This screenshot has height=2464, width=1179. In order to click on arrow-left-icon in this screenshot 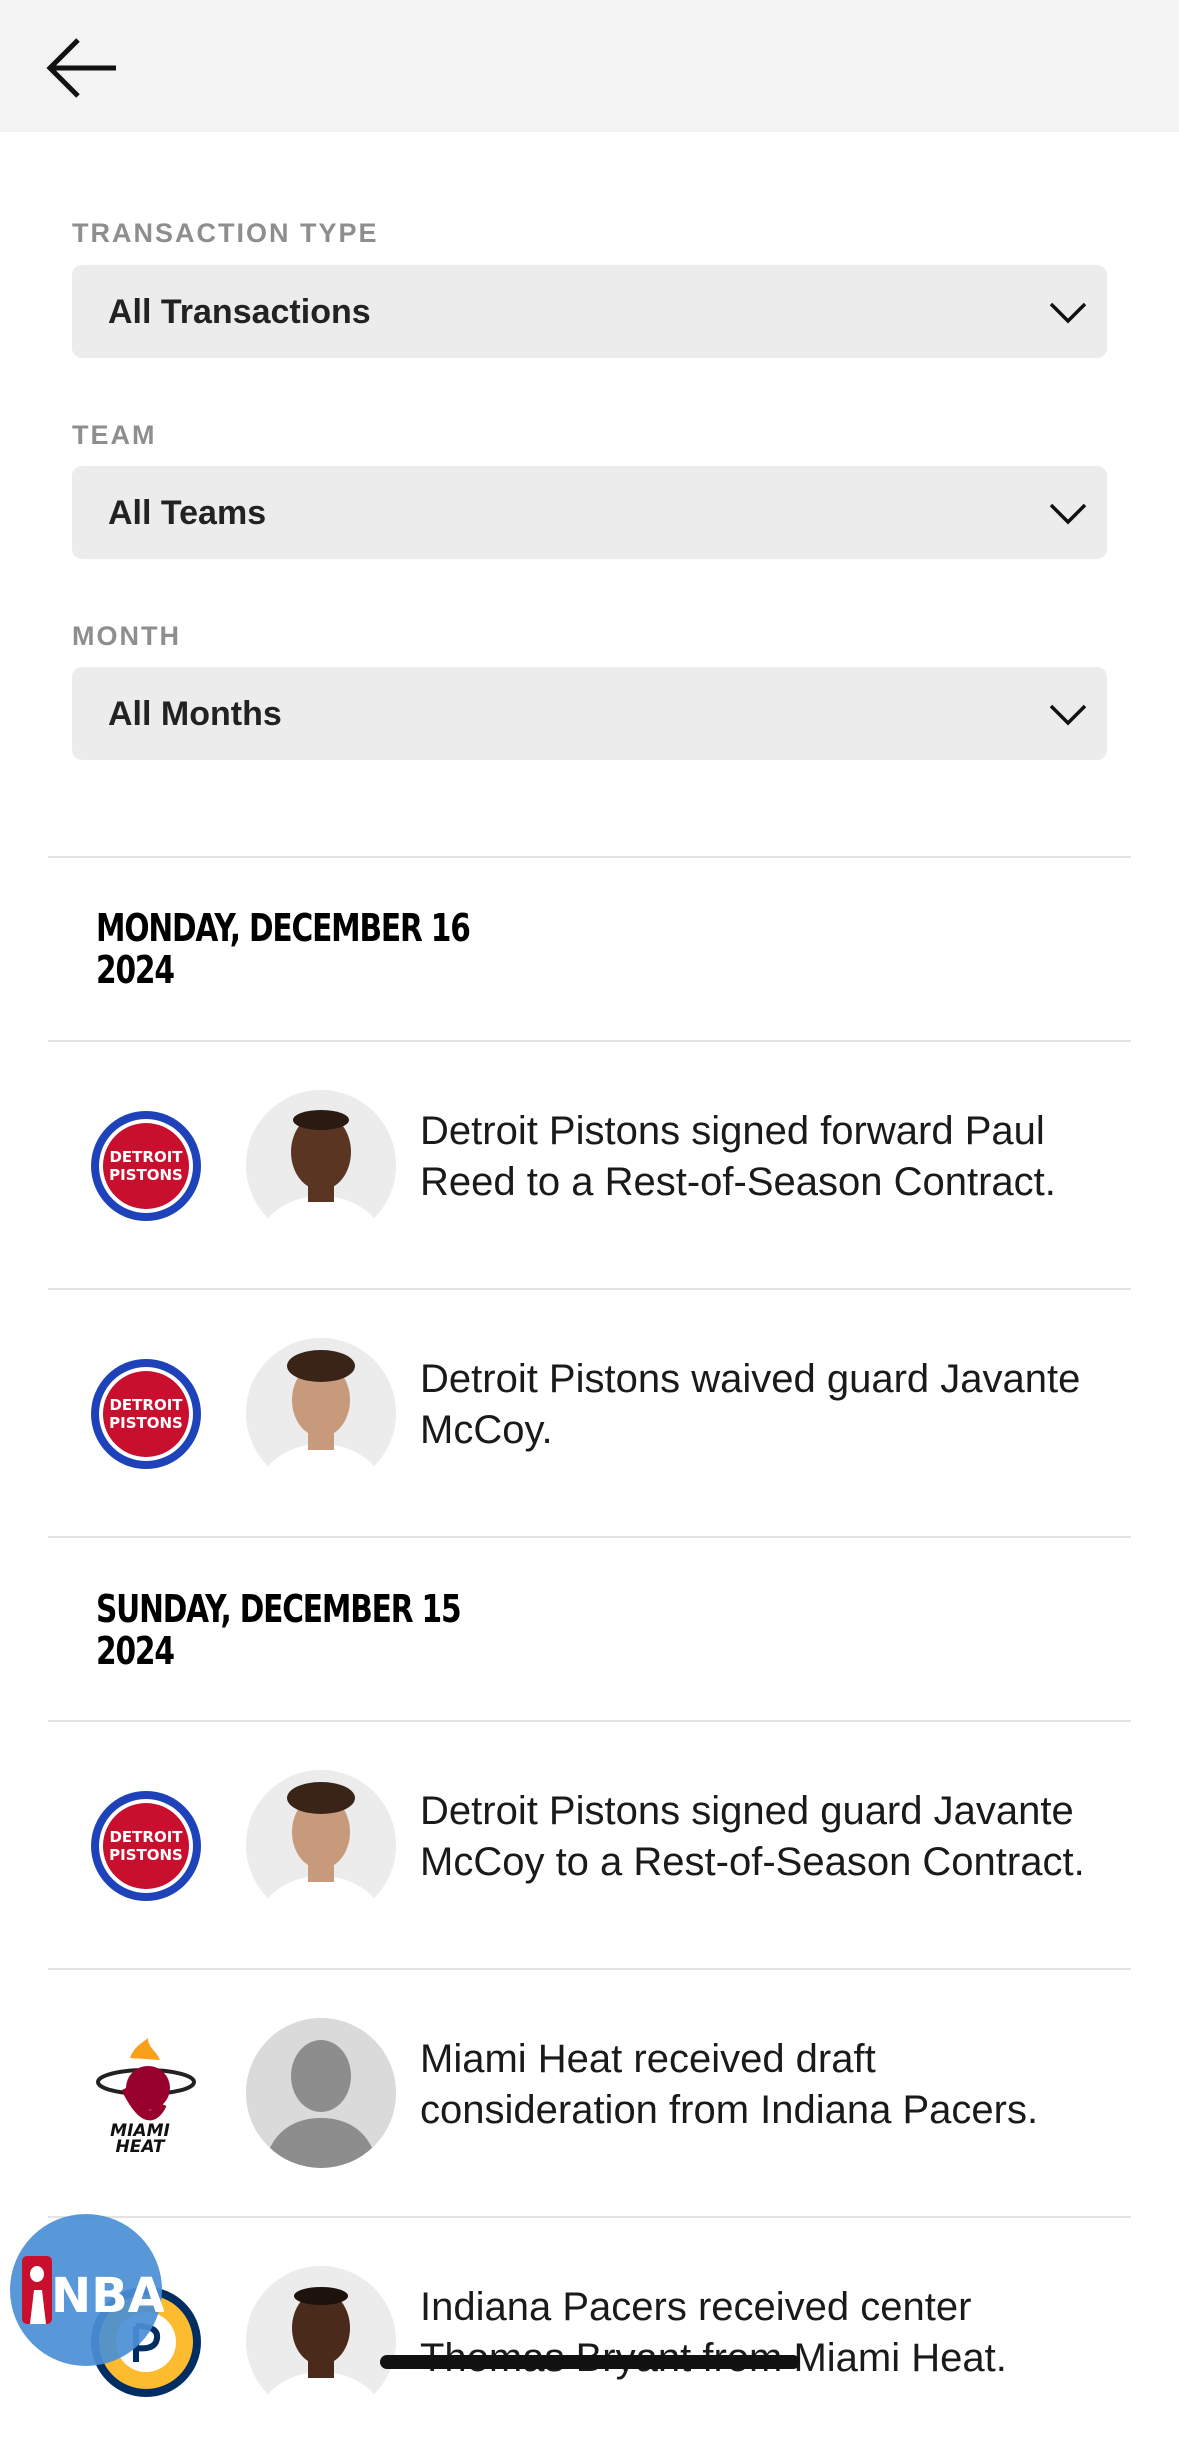, I will do `click(81, 68)`.